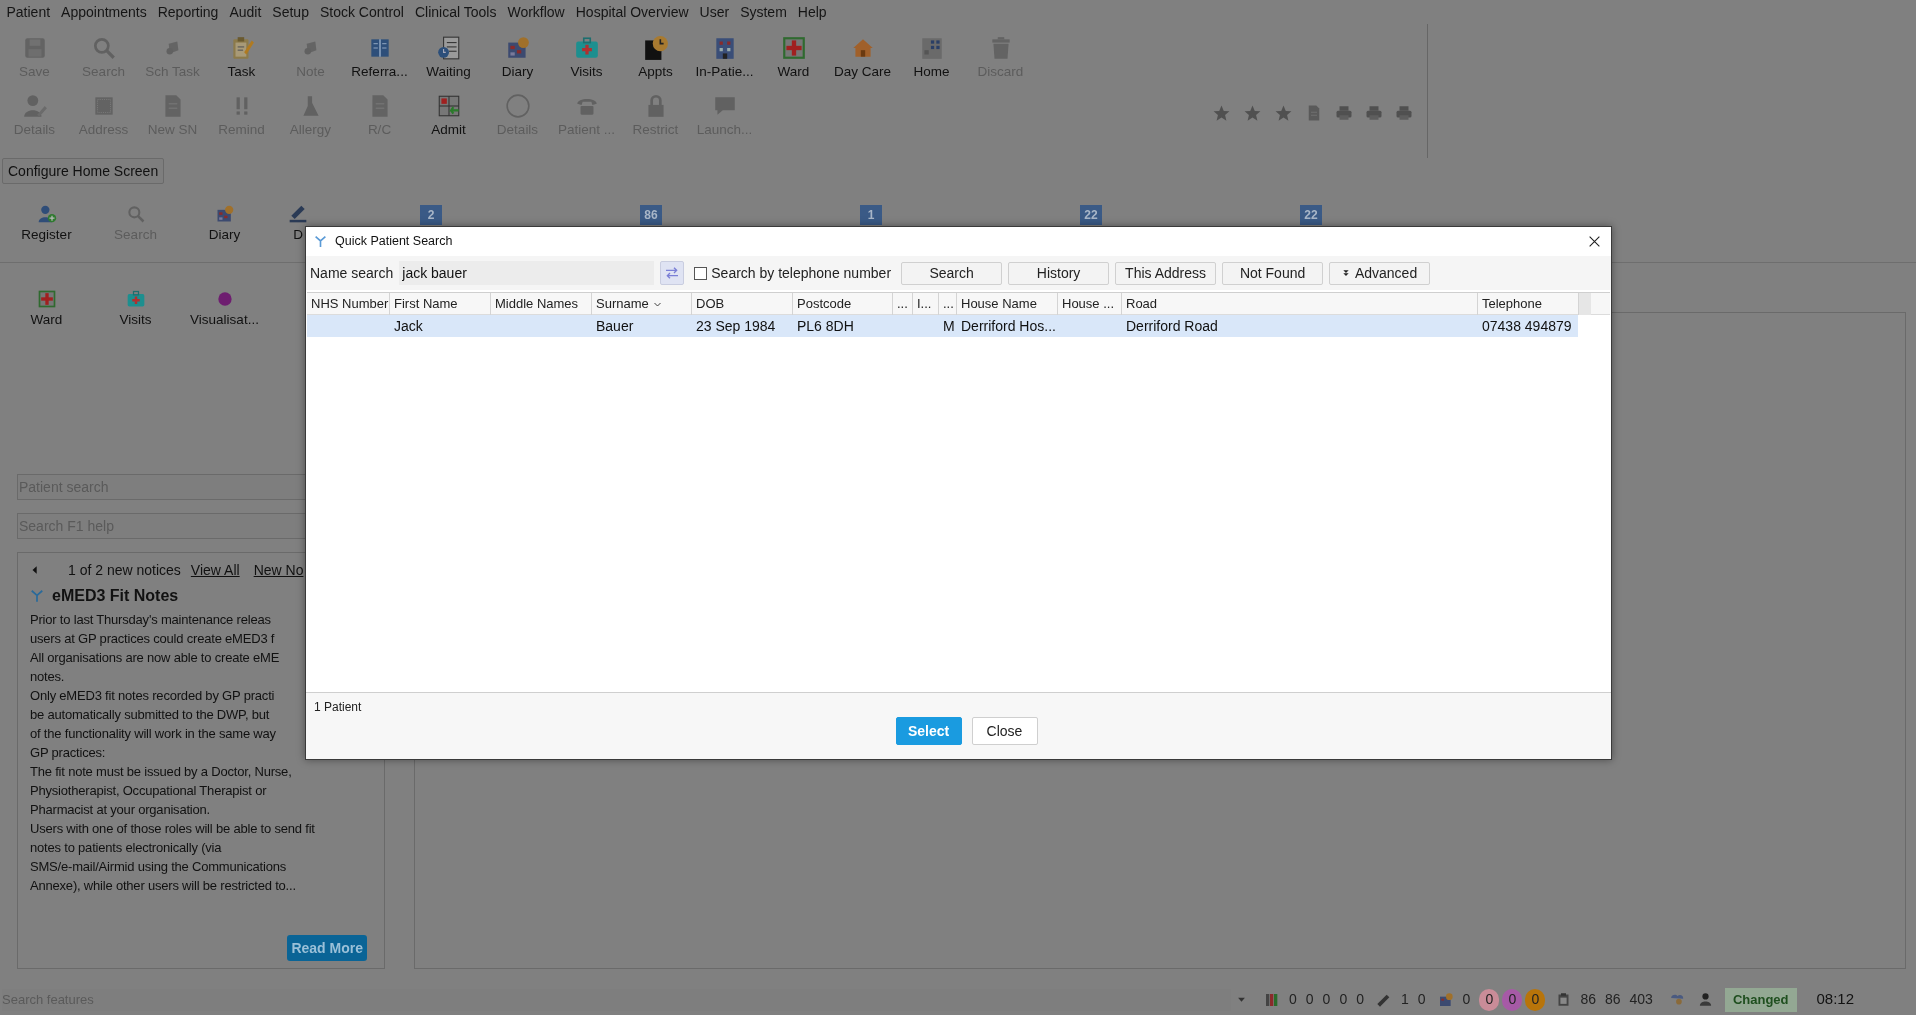 This screenshot has width=1916, height=1015. What do you see at coordinates (83, 171) in the screenshot?
I see `configure-home-screen-button: Configure Home Screen` at bounding box center [83, 171].